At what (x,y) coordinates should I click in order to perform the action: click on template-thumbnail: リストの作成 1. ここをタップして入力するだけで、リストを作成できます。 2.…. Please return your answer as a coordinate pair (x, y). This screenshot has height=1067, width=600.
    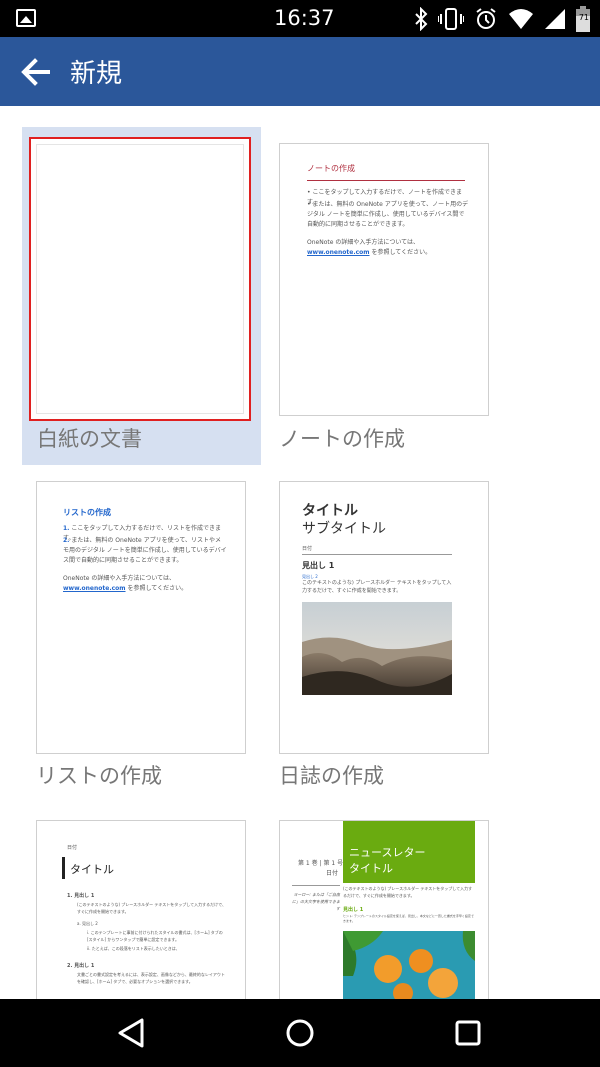
    Looking at the image, I should click on (141, 617).